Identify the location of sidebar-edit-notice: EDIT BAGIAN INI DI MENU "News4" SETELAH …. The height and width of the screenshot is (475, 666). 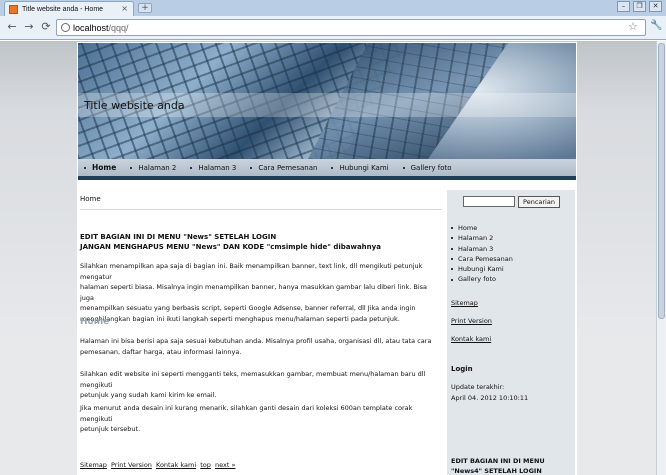
(511, 465).